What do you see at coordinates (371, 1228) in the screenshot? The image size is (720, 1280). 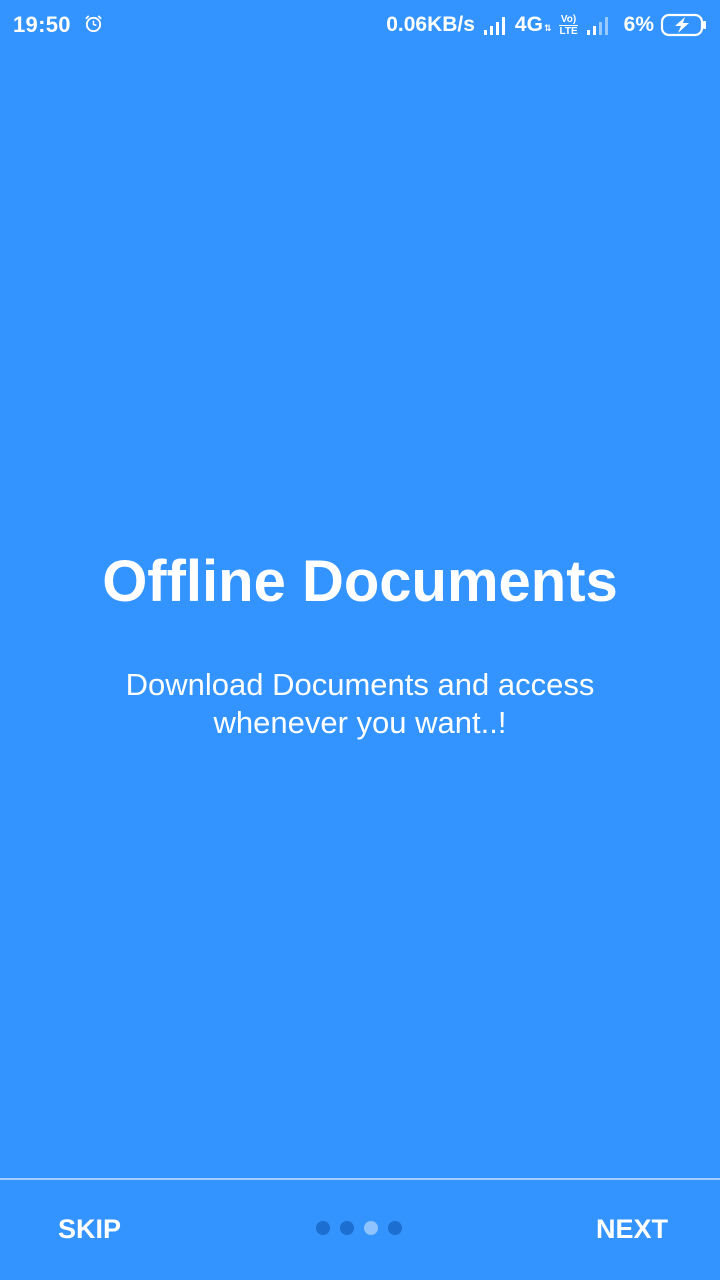 I see `page-dot-3-active` at bounding box center [371, 1228].